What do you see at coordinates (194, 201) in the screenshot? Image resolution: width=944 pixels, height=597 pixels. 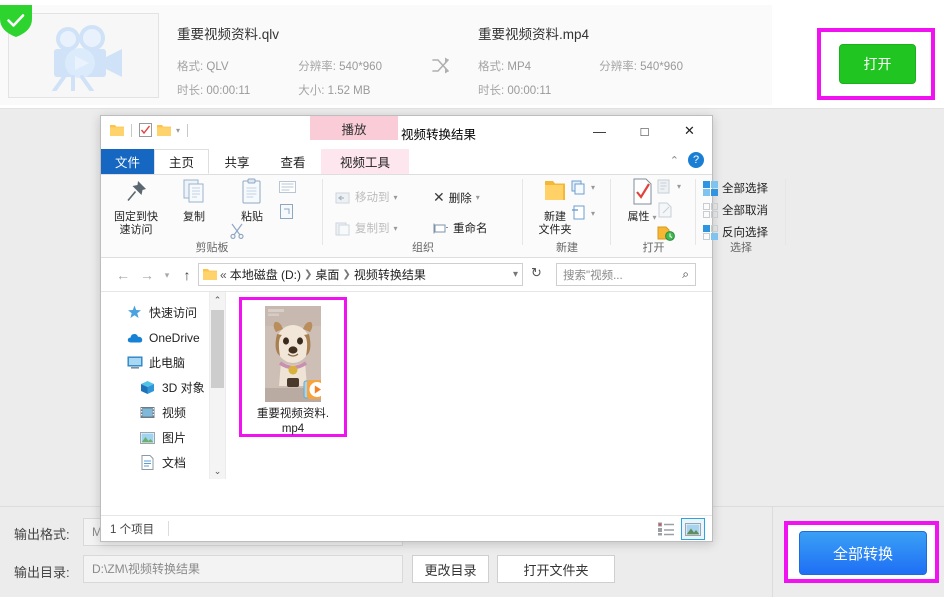 I see `copy-button: 复制` at bounding box center [194, 201].